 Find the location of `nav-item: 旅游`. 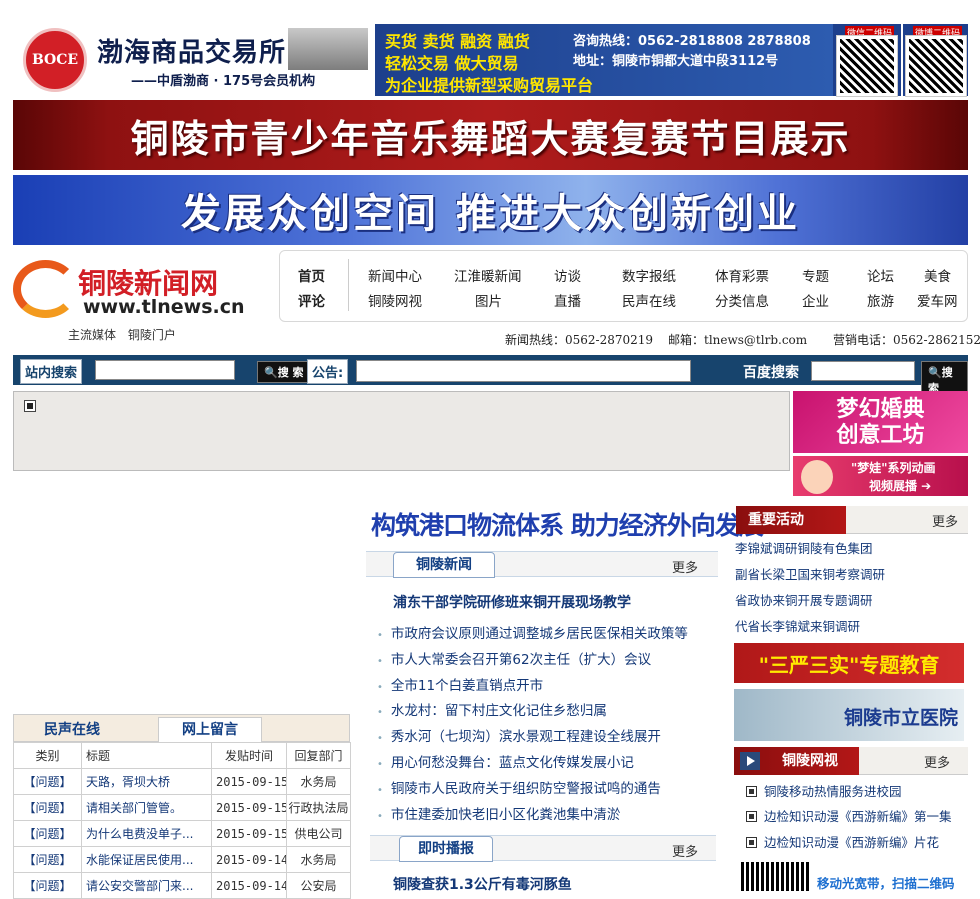

nav-item: 旅游 is located at coordinates (880, 300).